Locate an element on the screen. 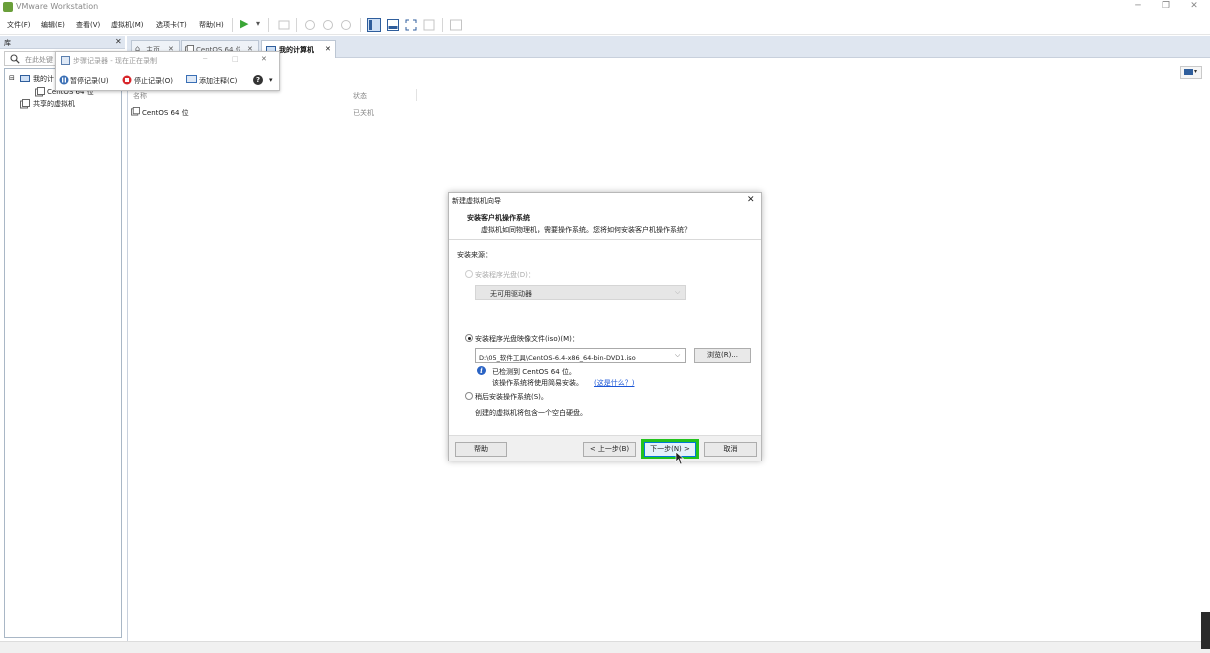  tree-collapse-icon: ⊟ is located at coordinates (12, 78).